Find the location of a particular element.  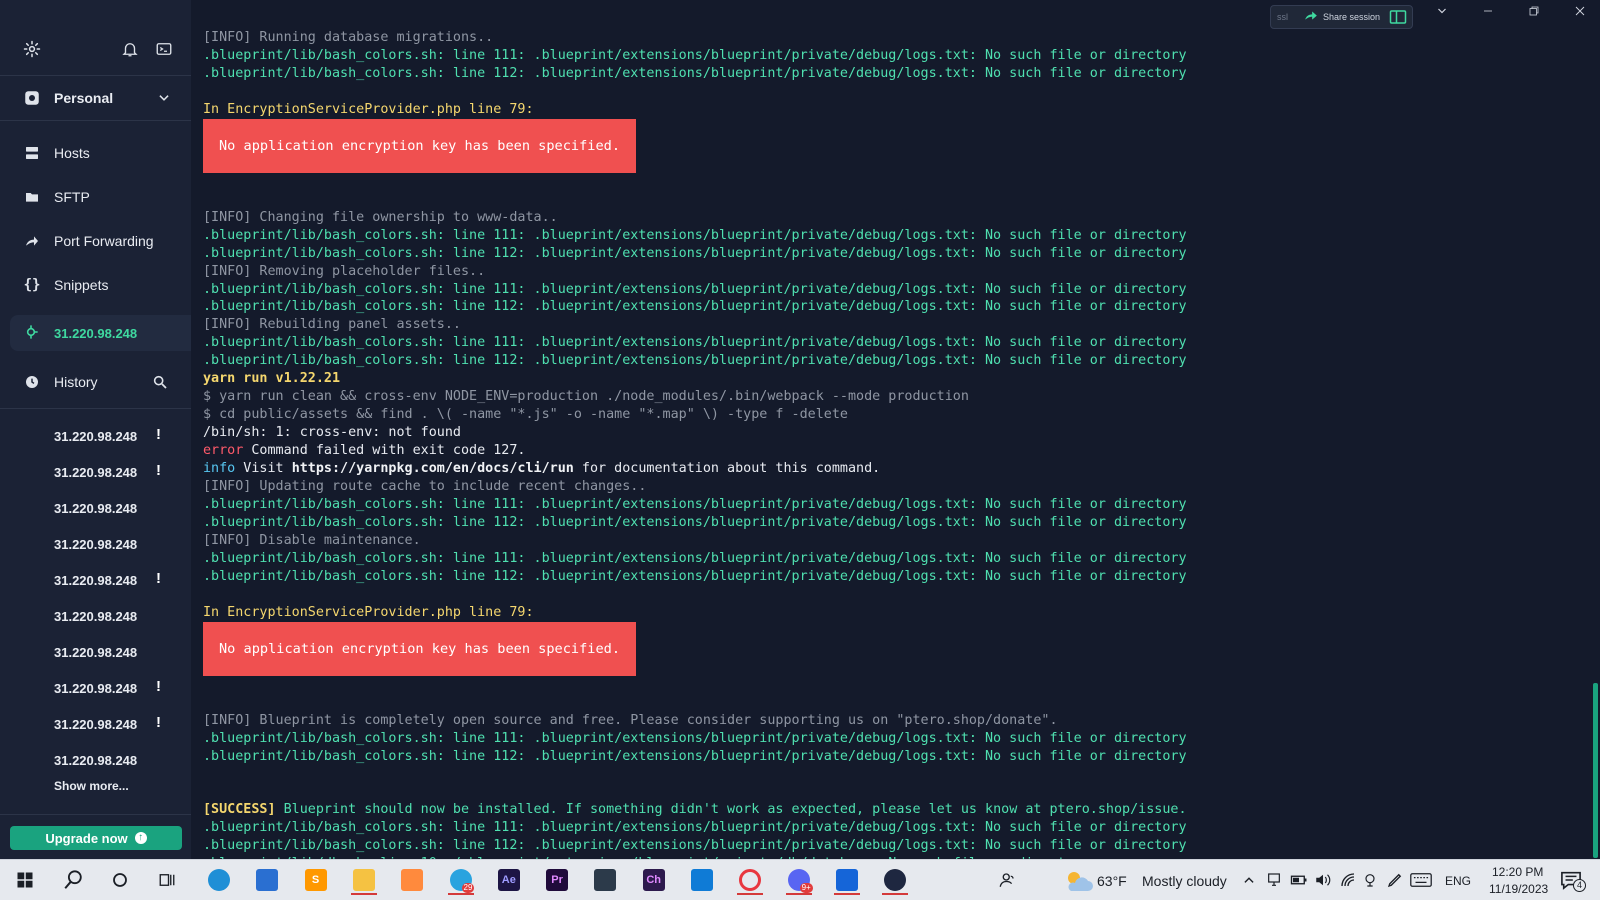

terminal-text: error is located at coordinates (223, 451).